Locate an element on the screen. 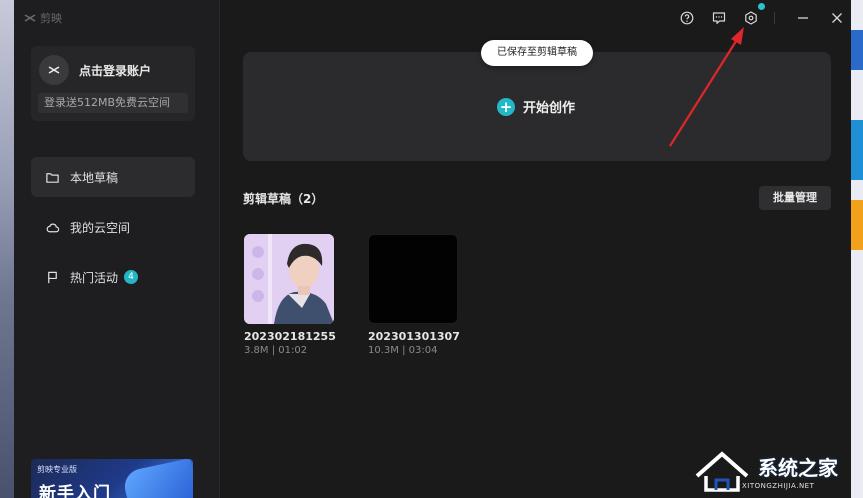 Image resolution: width=863 pixels, height=498 pixels. sidebar-item-local-drafts: 本地草稿 is located at coordinates (113, 177).